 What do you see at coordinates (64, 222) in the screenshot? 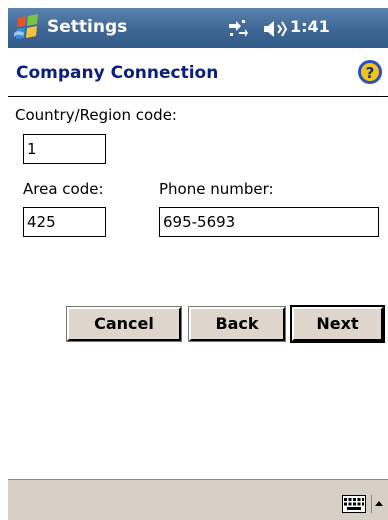
I see `area-code-field: 425` at bounding box center [64, 222].